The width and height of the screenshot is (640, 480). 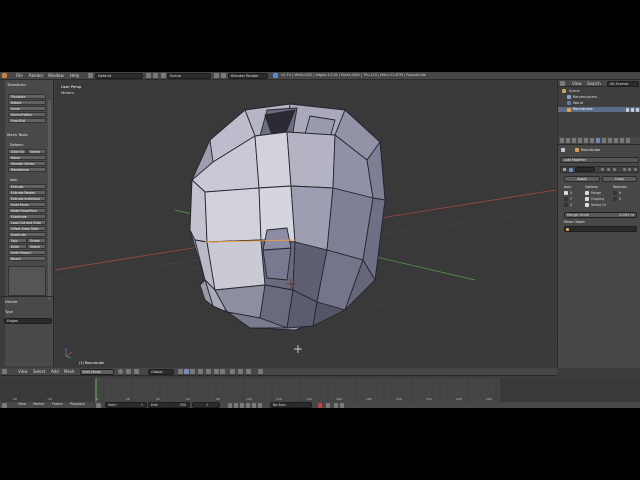 What do you see at coordinates (27, 114) in the screenshot?
I see `shrink-fatten-button: Shrink/Fatten` at bounding box center [27, 114].